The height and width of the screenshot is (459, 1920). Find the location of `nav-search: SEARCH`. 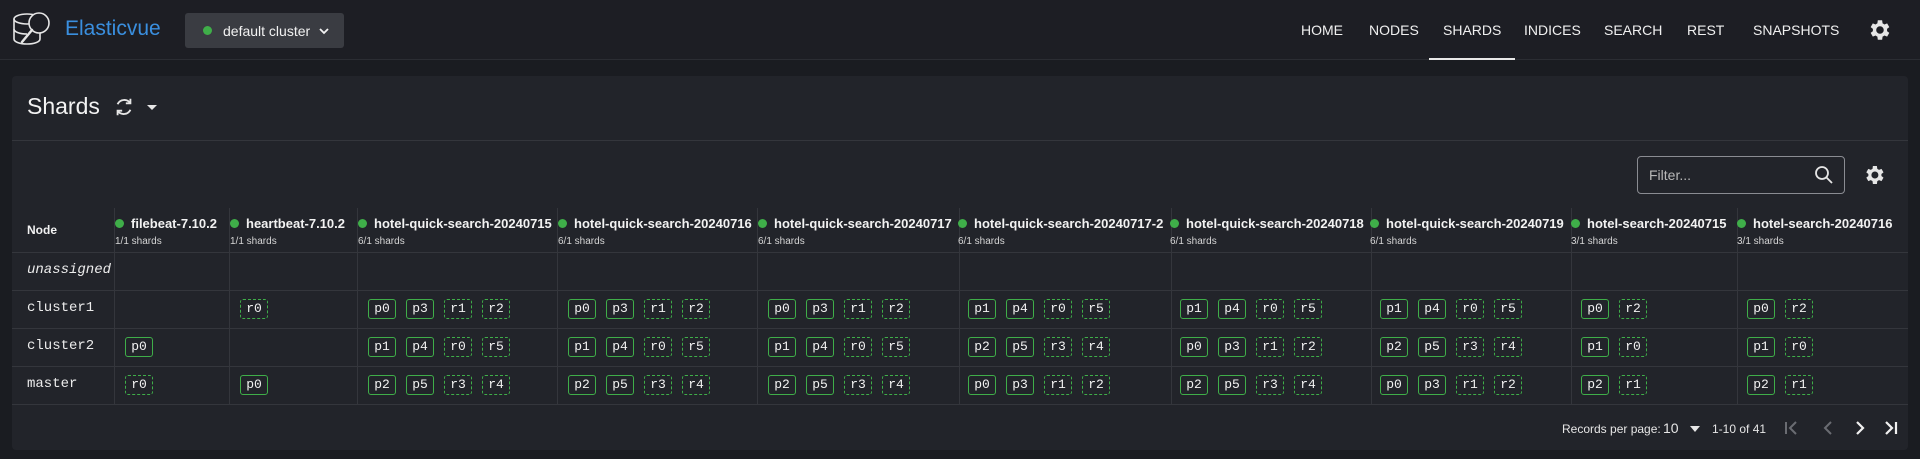

nav-search: SEARCH is located at coordinates (1633, 30).